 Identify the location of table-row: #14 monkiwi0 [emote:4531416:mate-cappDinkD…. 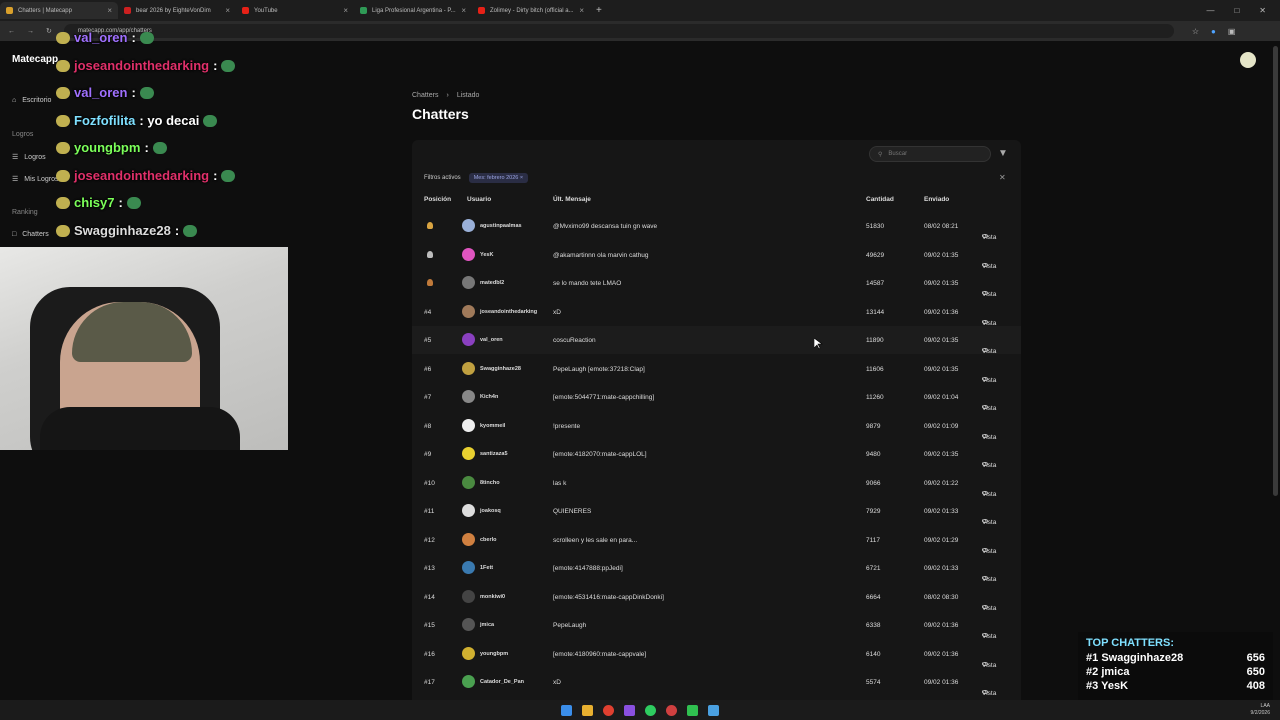
(716, 597).